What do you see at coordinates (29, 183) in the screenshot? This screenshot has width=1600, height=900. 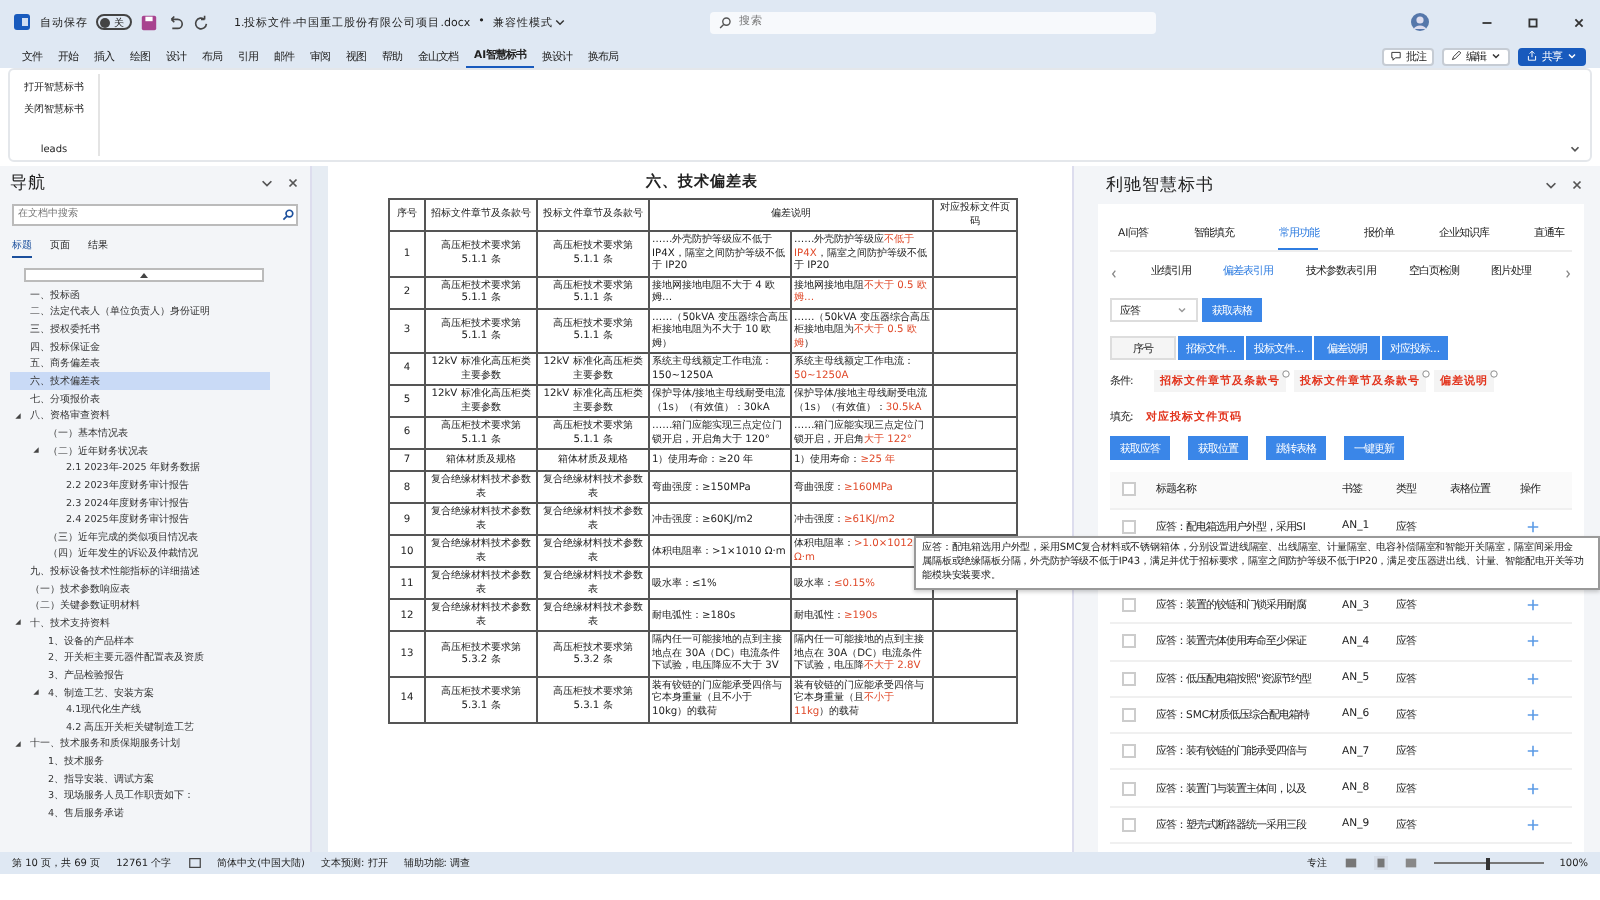 I see `pane-title: 导航` at bounding box center [29, 183].